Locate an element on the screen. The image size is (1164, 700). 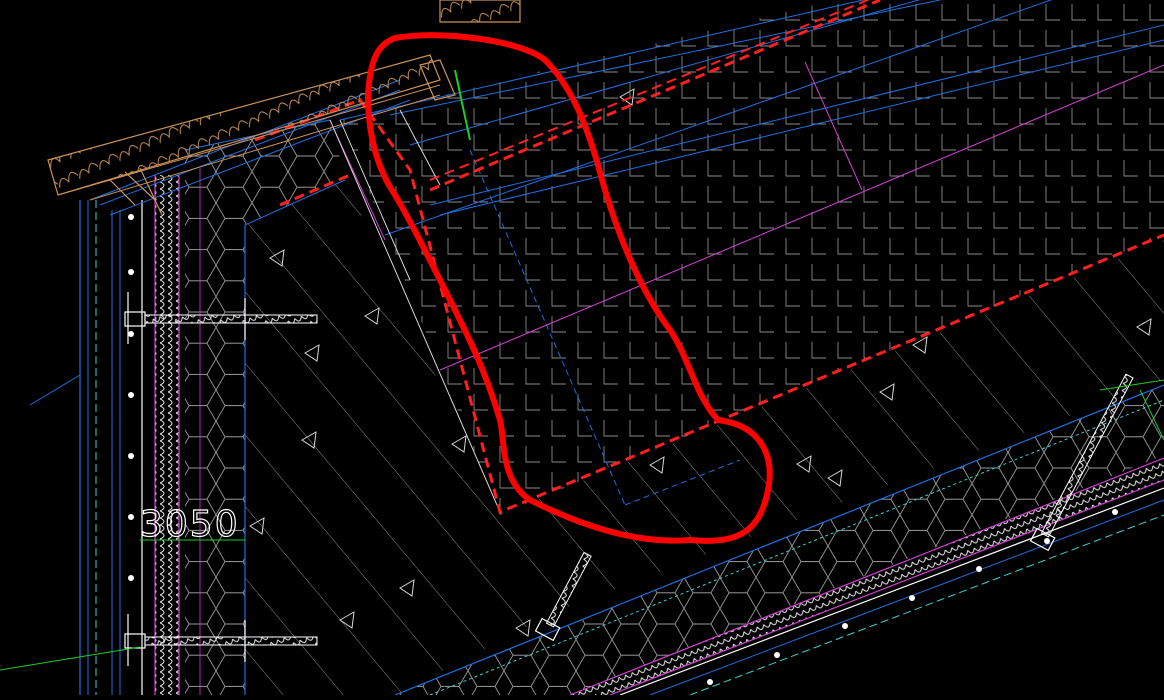
wall-dots-left is located at coordinates (131, 397).